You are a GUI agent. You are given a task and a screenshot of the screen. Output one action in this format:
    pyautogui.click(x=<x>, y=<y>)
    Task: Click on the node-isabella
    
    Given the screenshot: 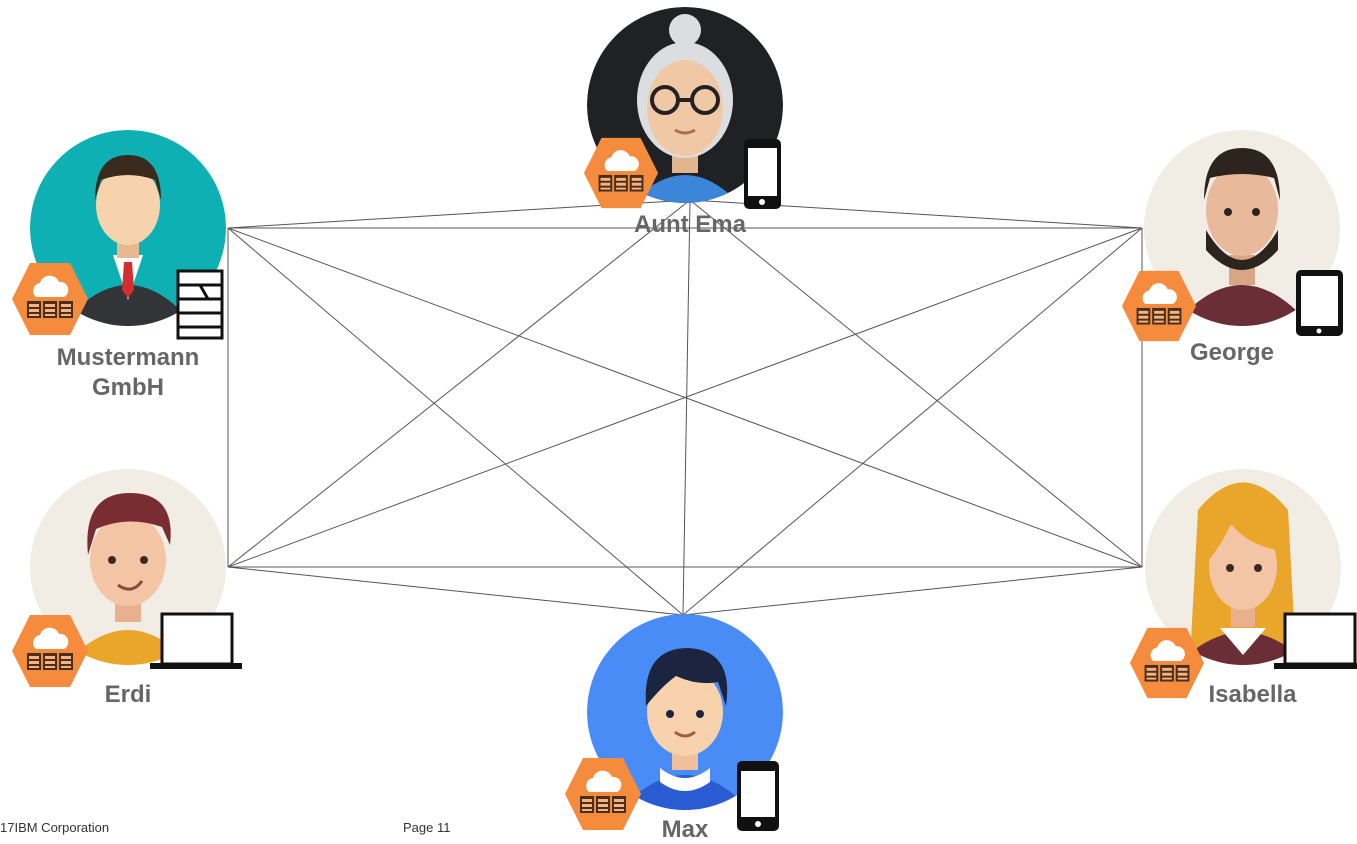 What is the action you would take?
    pyautogui.click(x=1243, y=584)
    